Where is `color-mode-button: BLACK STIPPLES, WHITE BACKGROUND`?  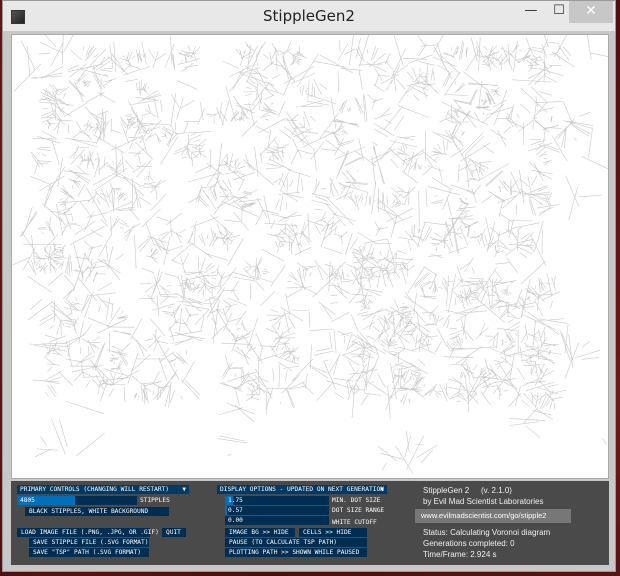
color-mode-button: BLACK STIPPLES, WHITE BACKGROUND is located at coordinates (97, 511).